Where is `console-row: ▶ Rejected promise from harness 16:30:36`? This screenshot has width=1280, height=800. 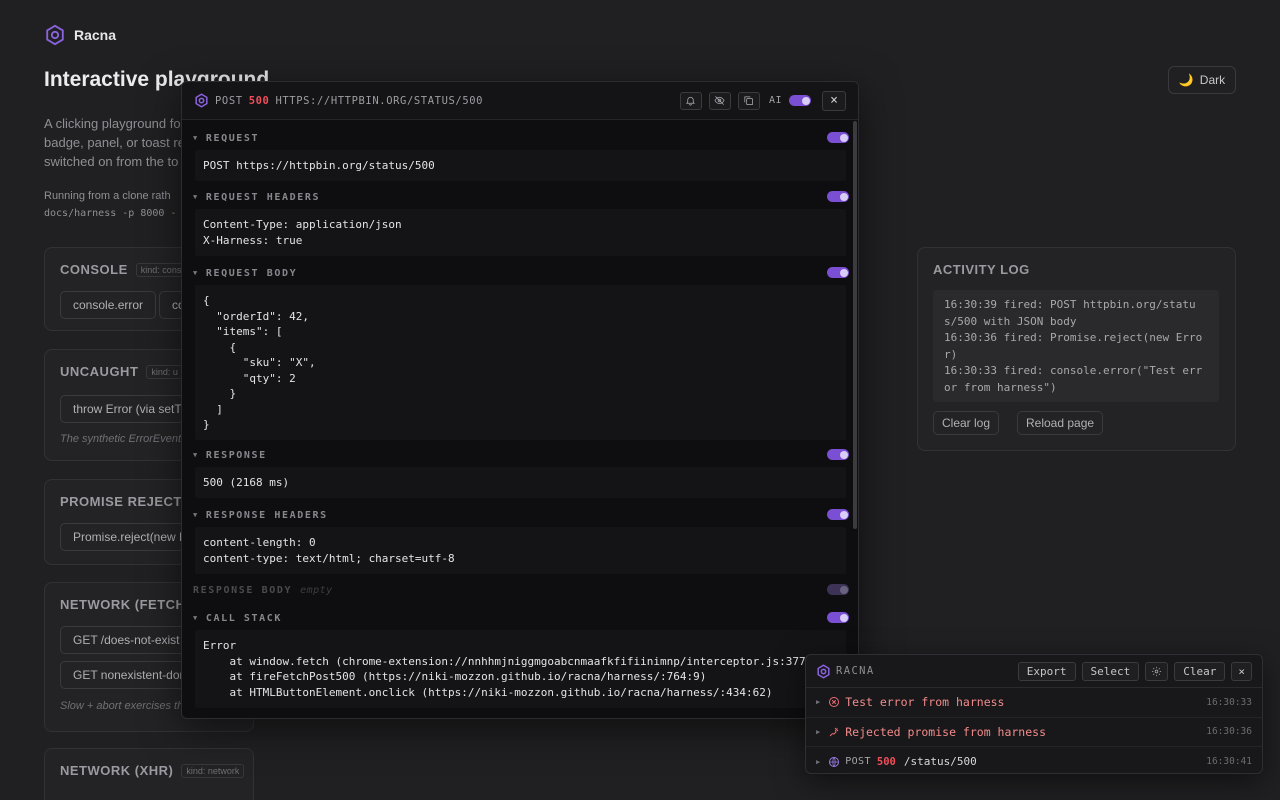
console-row: ▶ Rejected promise from harness 16:30:36 is located at coordinates (1034, 732).